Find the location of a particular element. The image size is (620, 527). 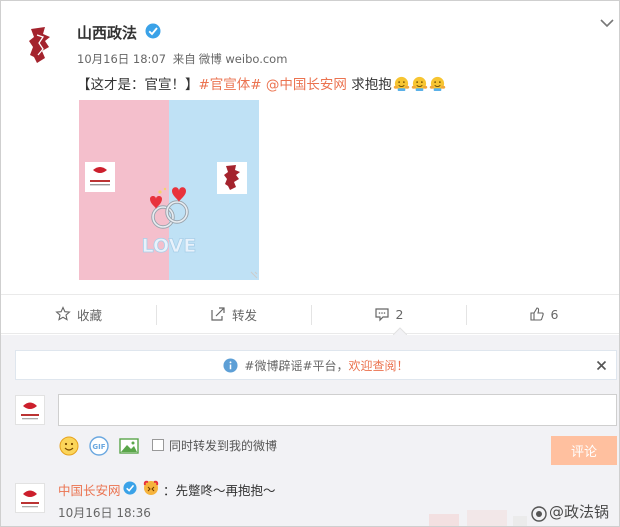

shanxi-zhengfa-avatar is located at coordinates (41, 45).